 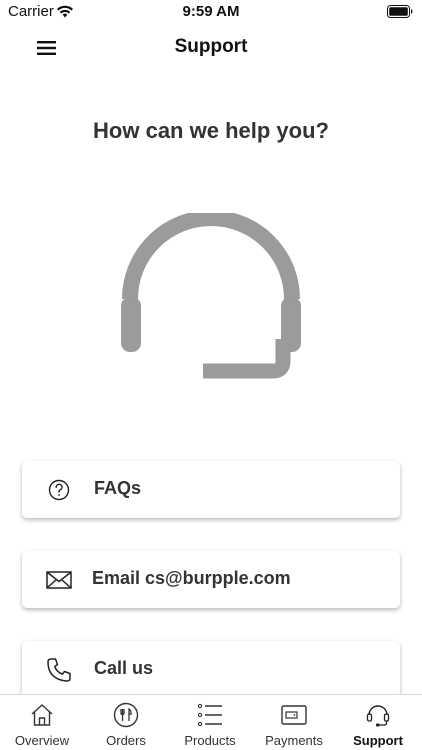 I want to click on envelope-icon, so click(x=59, y=580).